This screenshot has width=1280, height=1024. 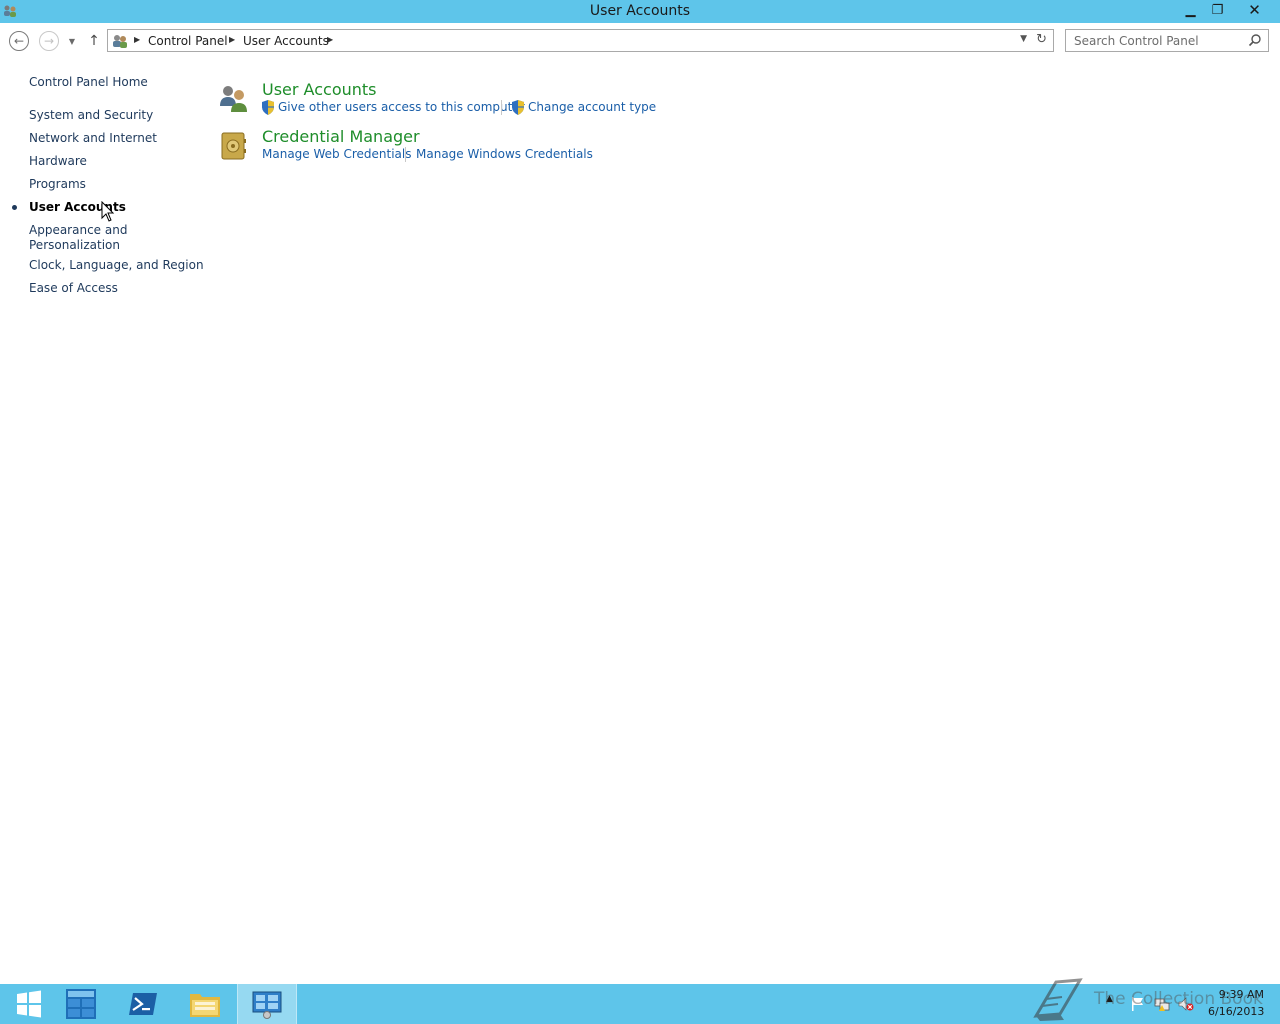 I want to click on sidebar-item-network-and-internet: Network and Internet, so click(x=93, y=138).